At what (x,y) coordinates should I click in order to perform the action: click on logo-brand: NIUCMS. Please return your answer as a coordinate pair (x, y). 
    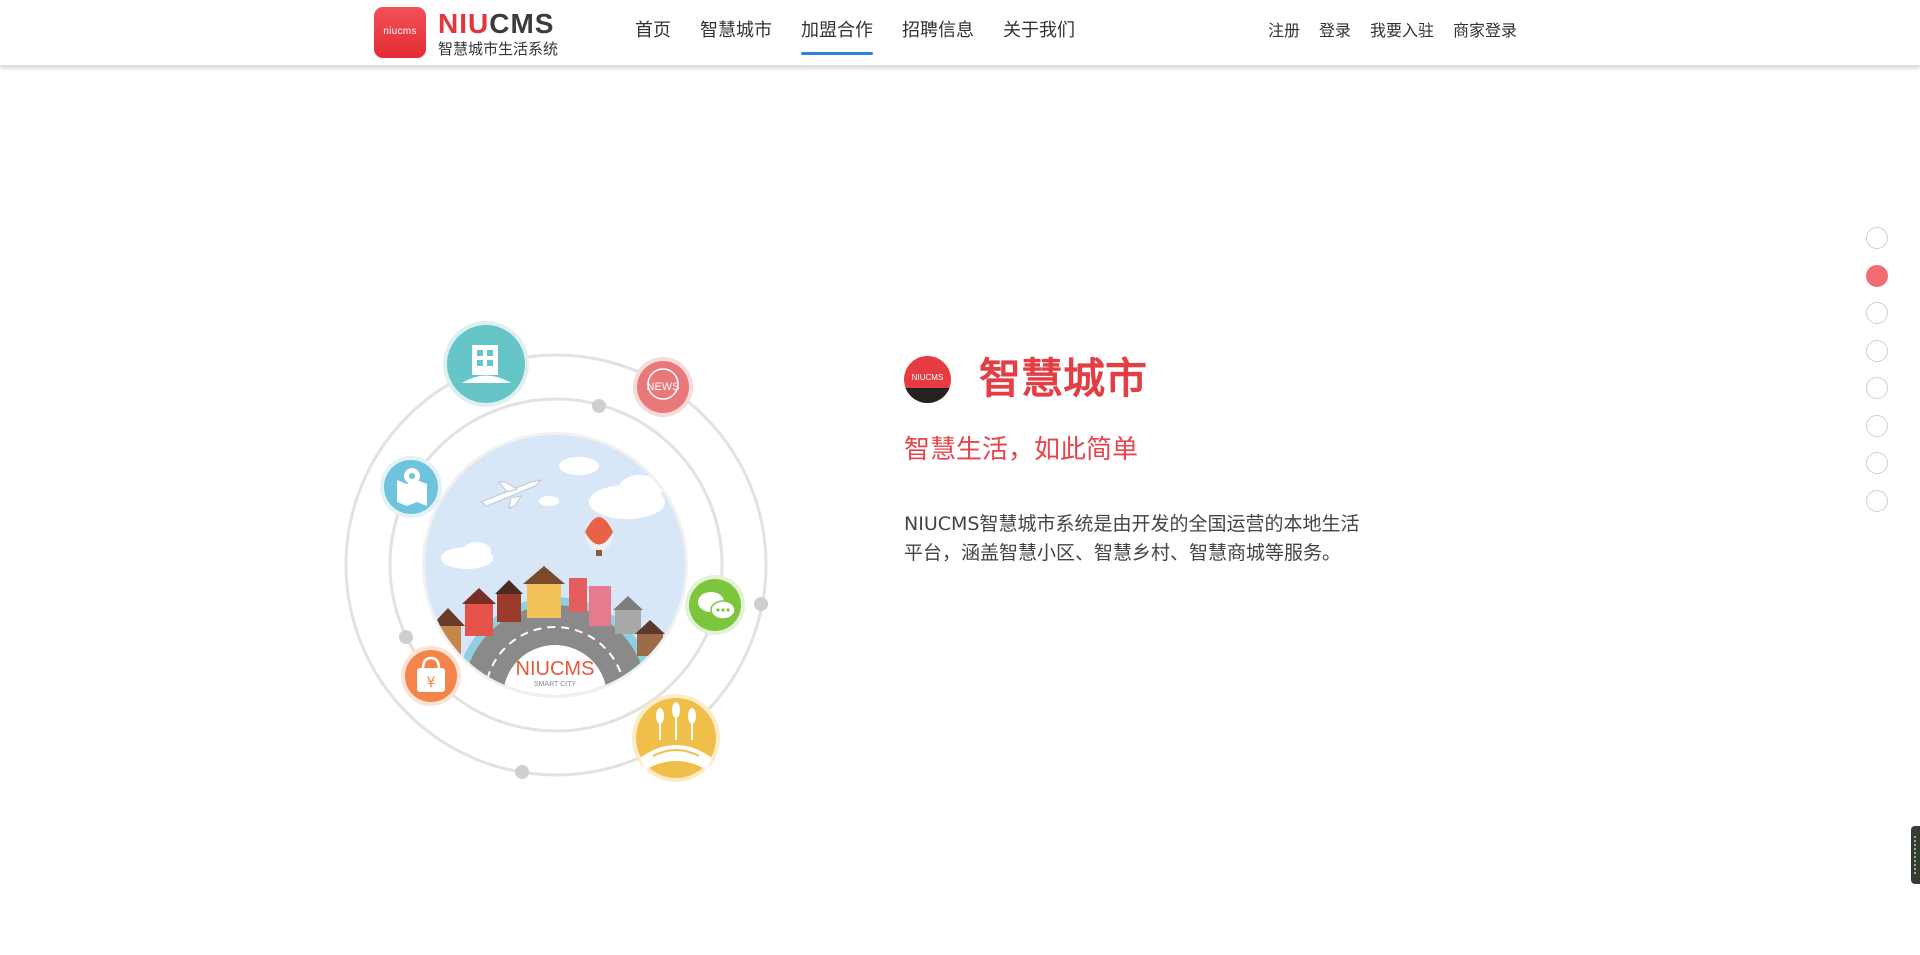
    Looking at the image, I should click on (496, 23).